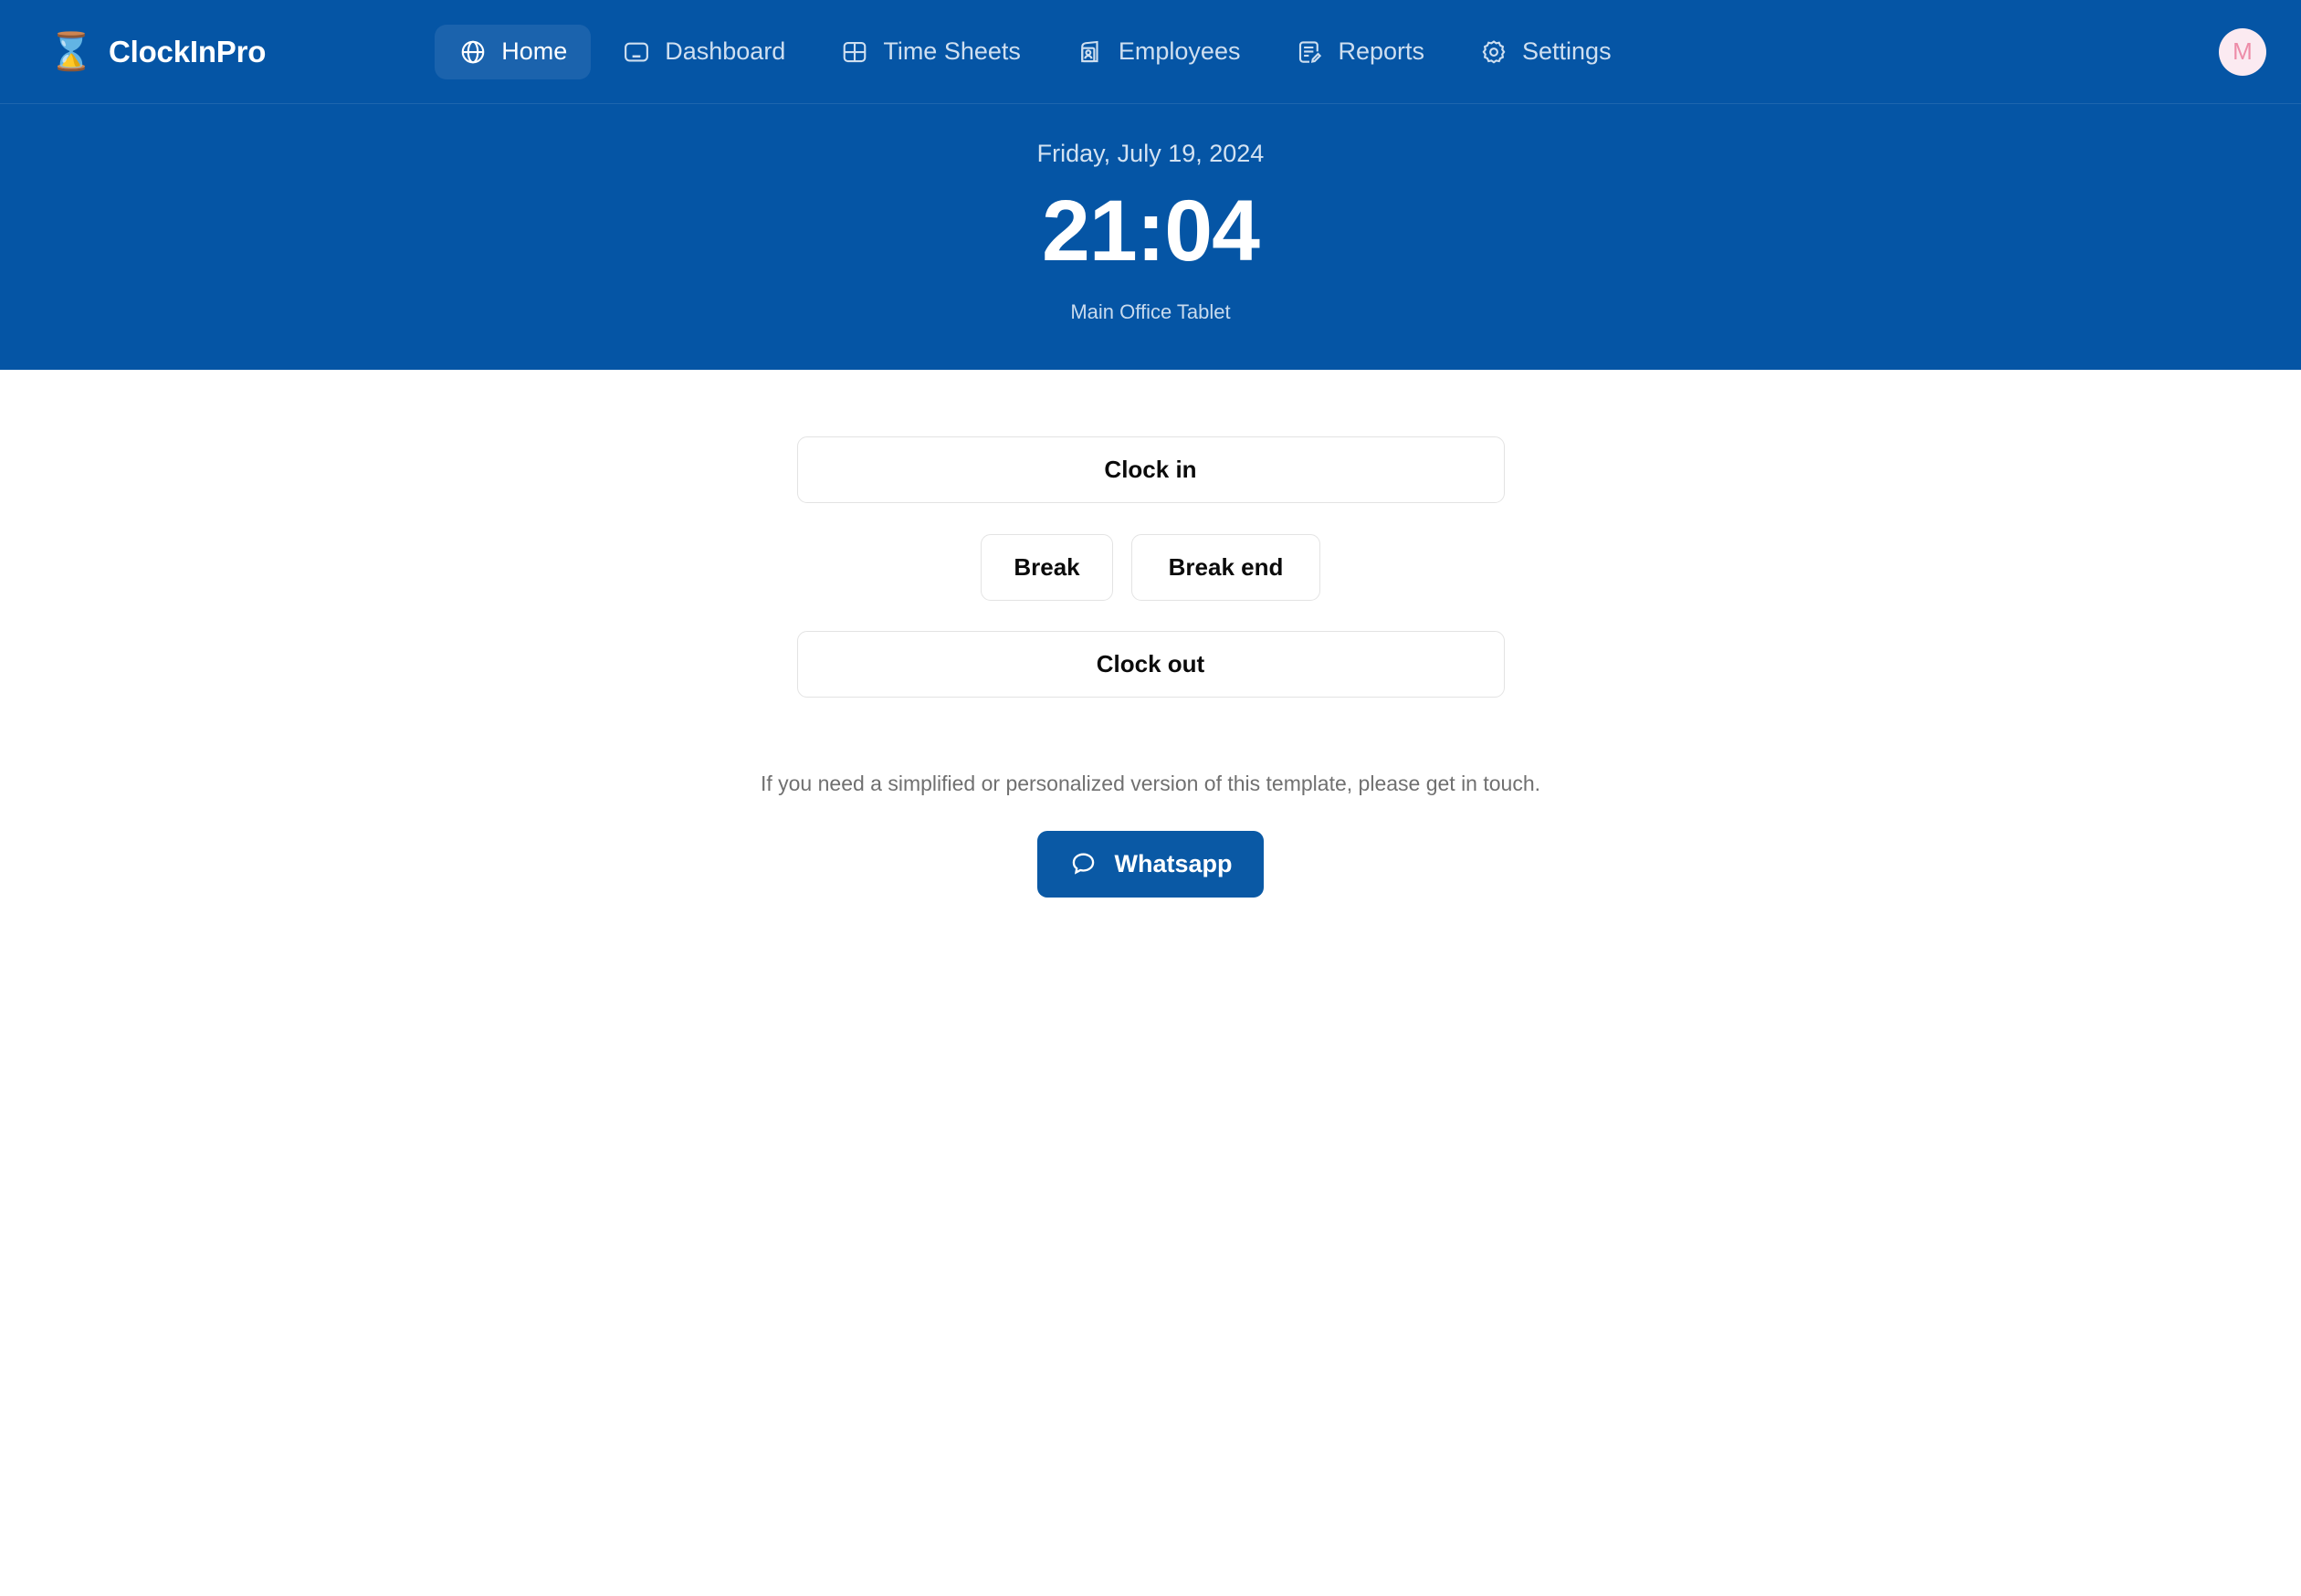 Image resolution: width=2301 pixels, height=1596 pixels. I want to click on break-start-button: Break, so click(1047, 567).